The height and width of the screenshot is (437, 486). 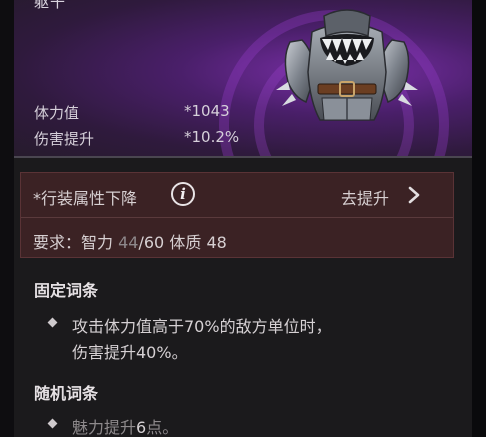 I want to click on chevron-right-icon, so click(x=414, y=195).